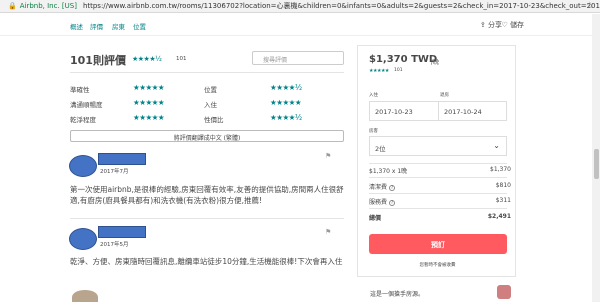 The width and height of the screenshot is (600, 302). I want to click on total-label: 總價, so click(375, 218).